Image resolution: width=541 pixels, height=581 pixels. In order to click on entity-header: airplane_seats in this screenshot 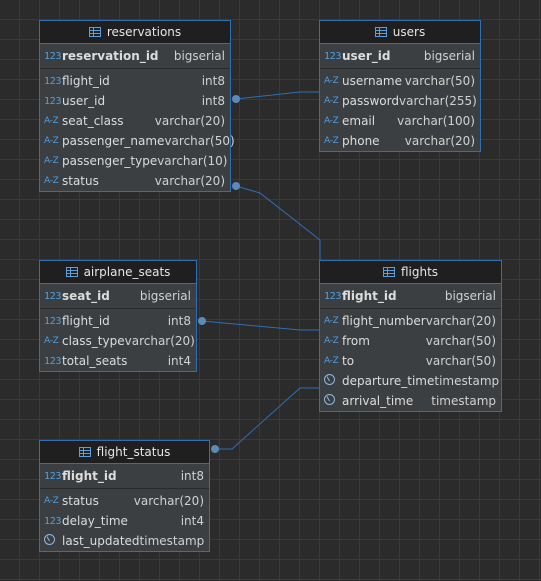, I will do `click(118, 272)`.